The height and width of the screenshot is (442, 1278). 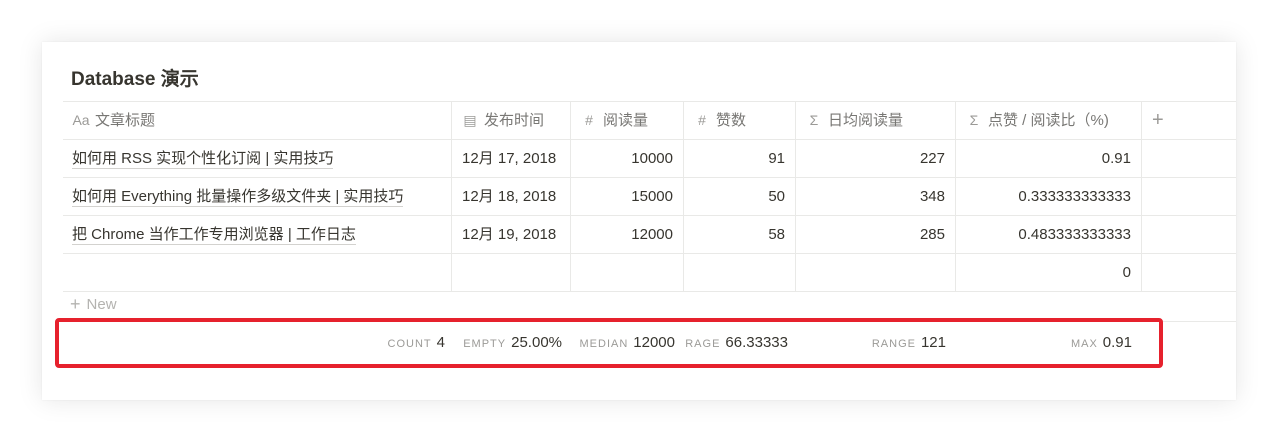 I want to click on cell-reads: 15000, so click(x=627, y=196).